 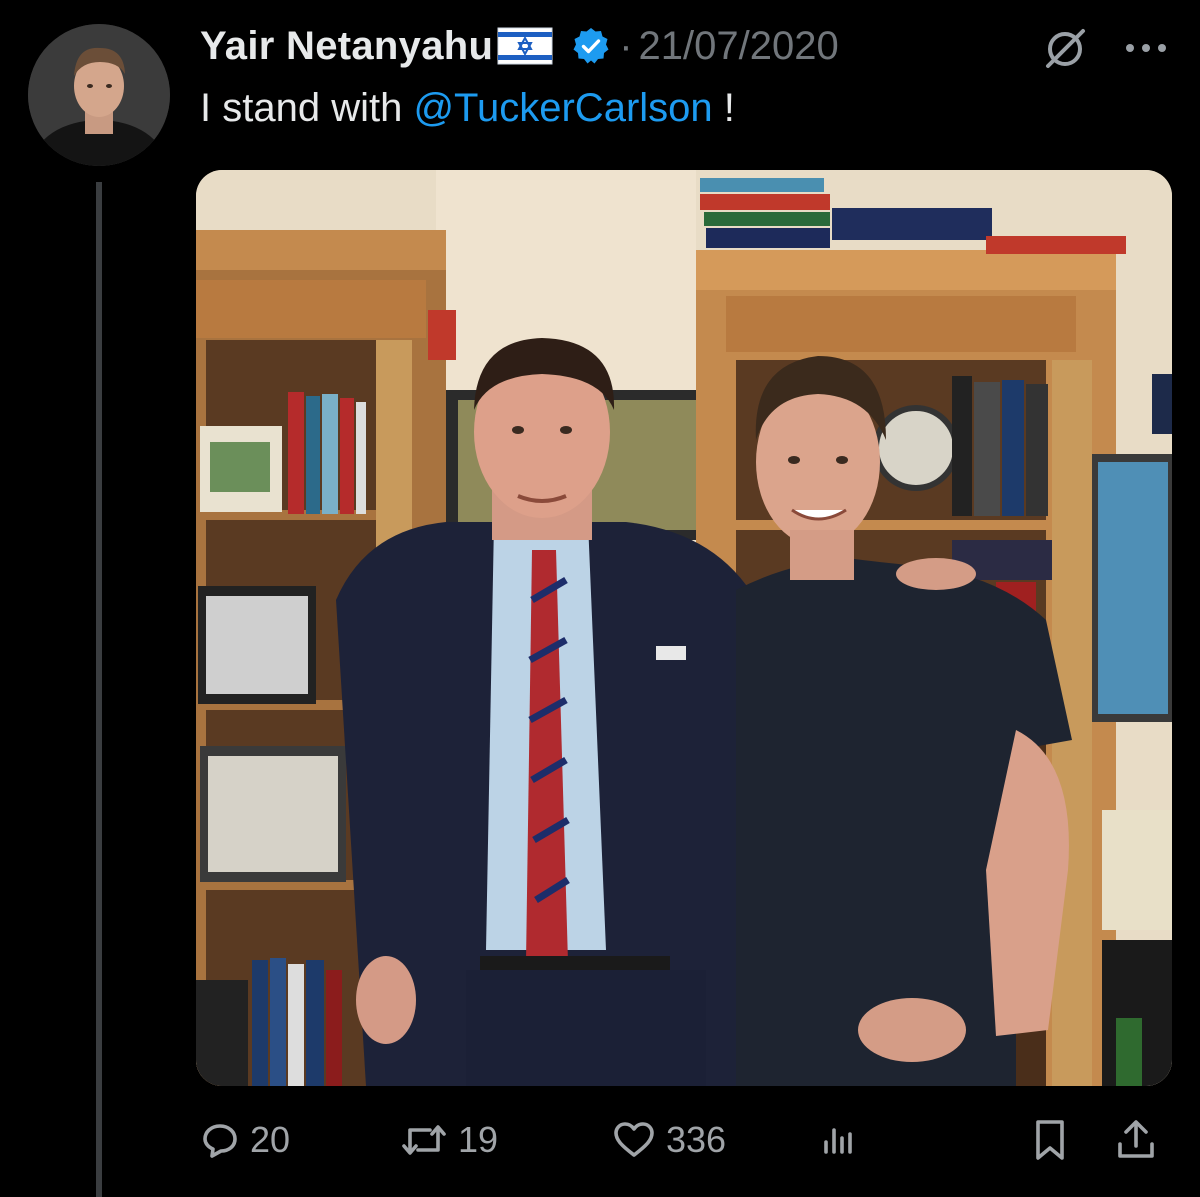 I want to click on tweet-actions: 20 19 336, so click(x=684, y=1140).